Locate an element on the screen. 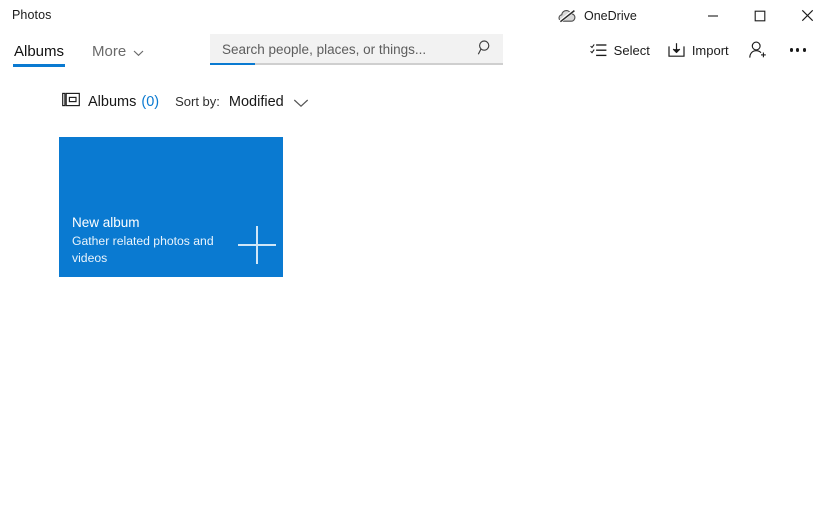 Image resolution: width=826 pixels, height=523 pixels. minimize-button is located at coordinates (713, 15).